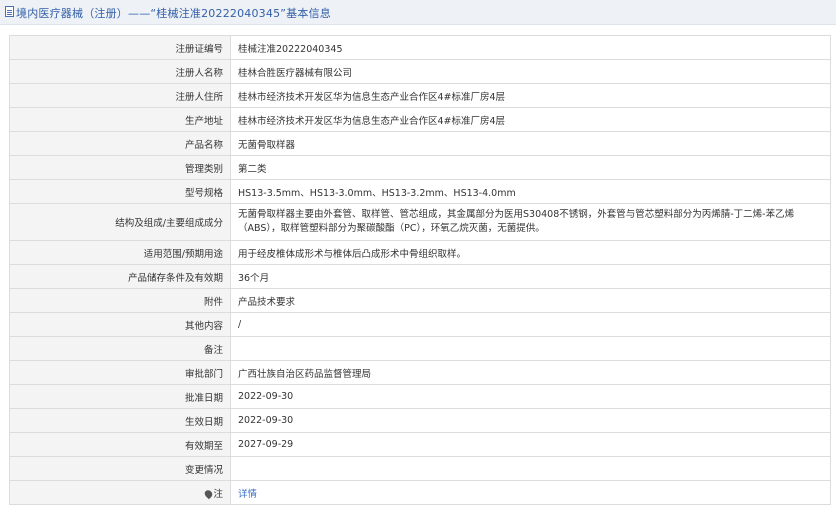 The width and height of the screenshot is (836, 518). What do you see at coordinates (120, 420) in the screenshot?
I see `row-label: 生效日期` at bounding box center [120, 420].